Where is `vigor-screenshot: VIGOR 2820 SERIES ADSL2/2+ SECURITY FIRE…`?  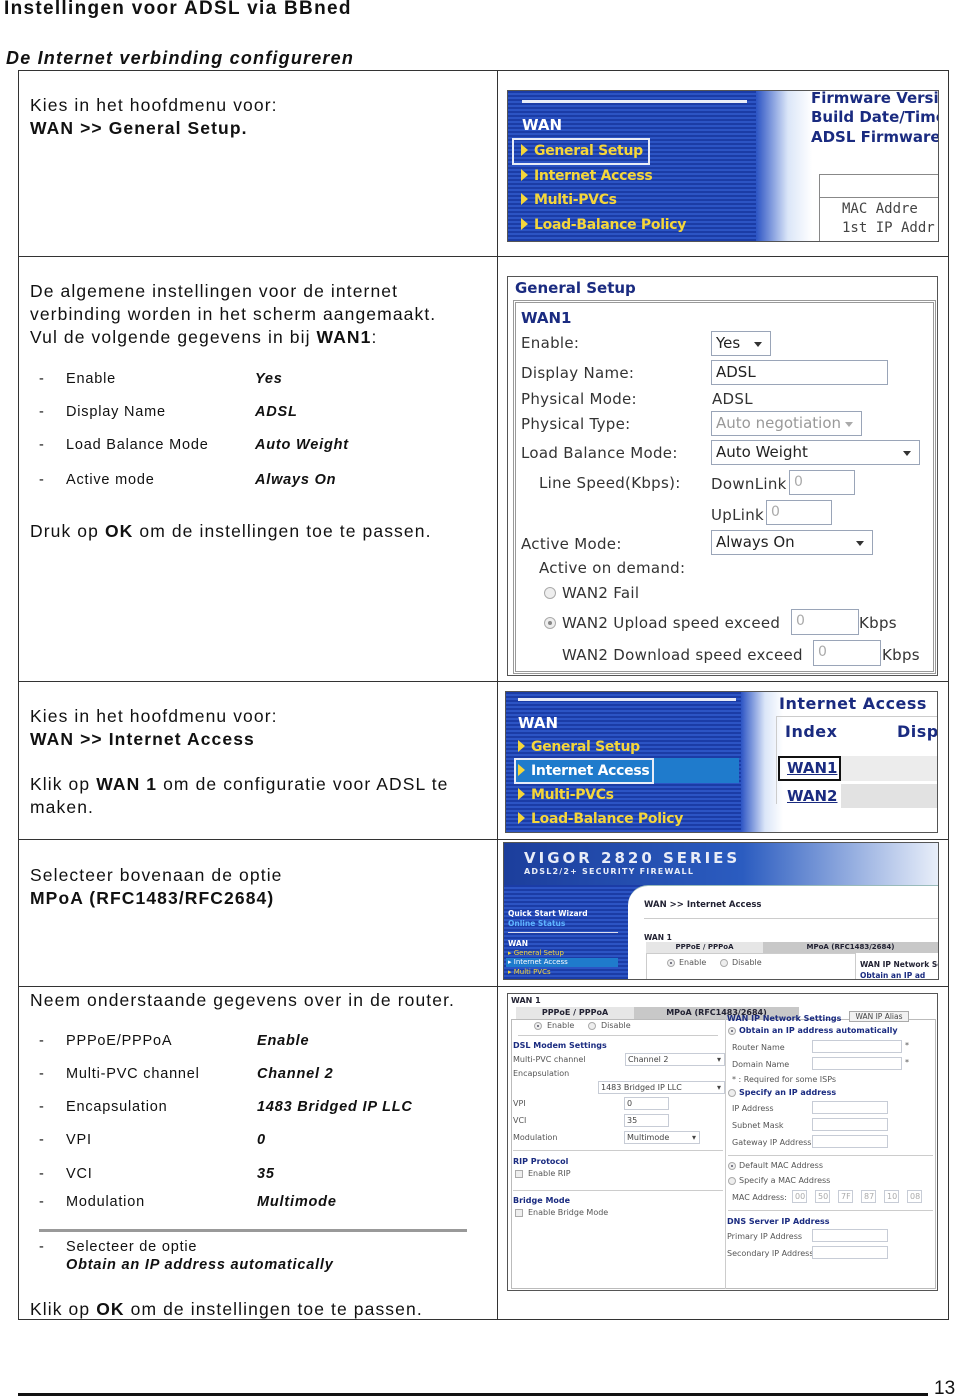
vigor-screenshot: VIGOR 2820 SERIES ADSL2/2+ SECURITY FIRE… is located at coordinates (721, 911).